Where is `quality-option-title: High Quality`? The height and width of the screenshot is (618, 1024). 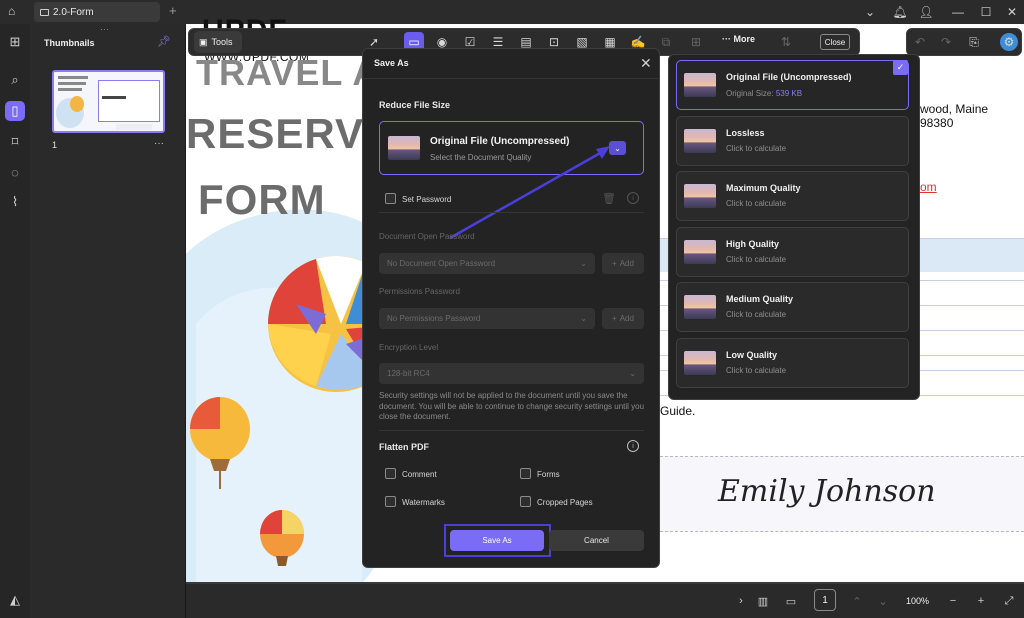 quality-option-title: High Quality is located at coordinates (753, 244).